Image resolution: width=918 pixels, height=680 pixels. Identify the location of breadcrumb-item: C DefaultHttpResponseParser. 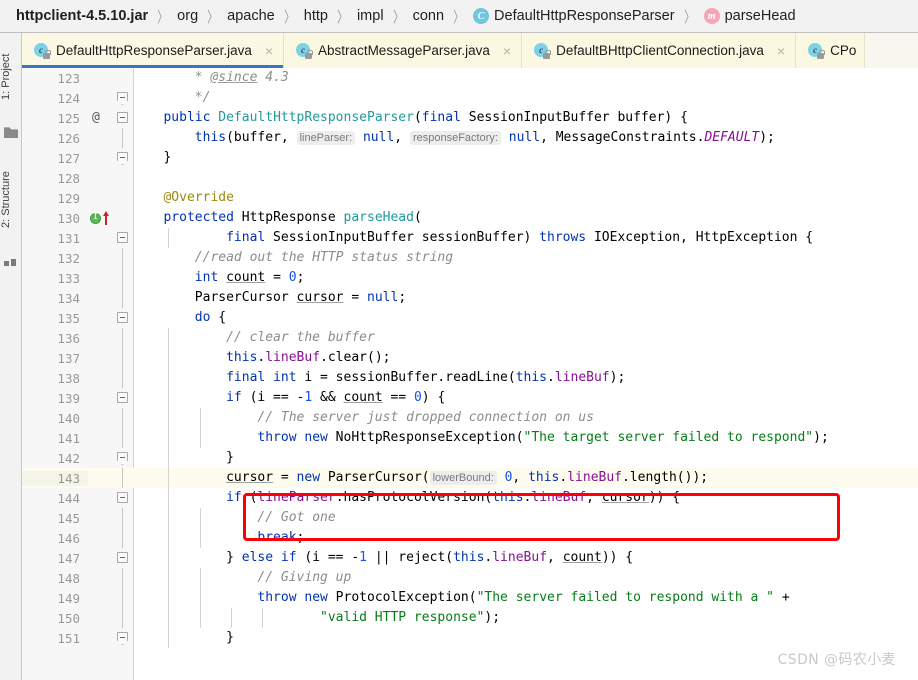
(574, 16).